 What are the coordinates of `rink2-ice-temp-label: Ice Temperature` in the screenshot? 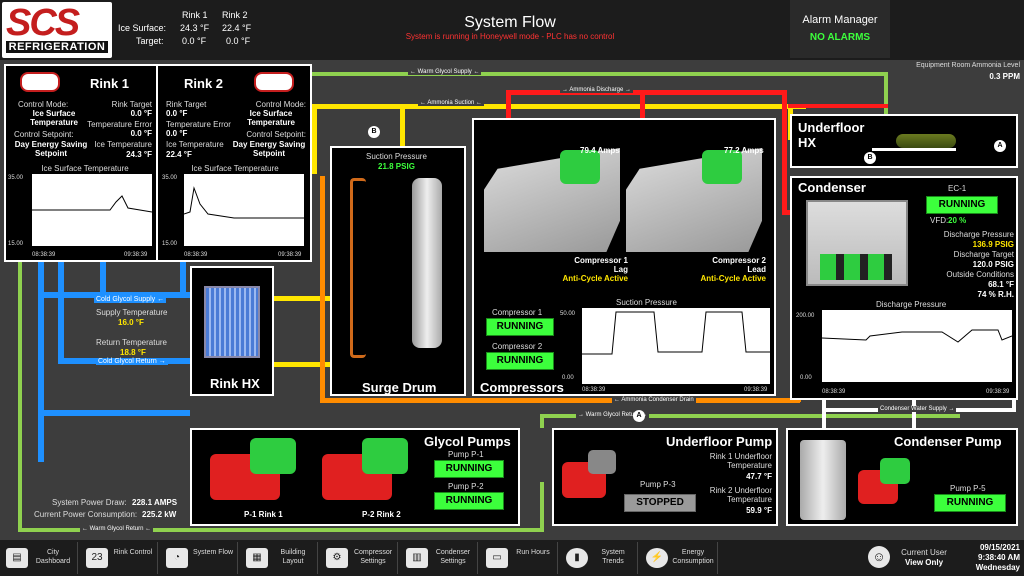 It's located at (195, 144).